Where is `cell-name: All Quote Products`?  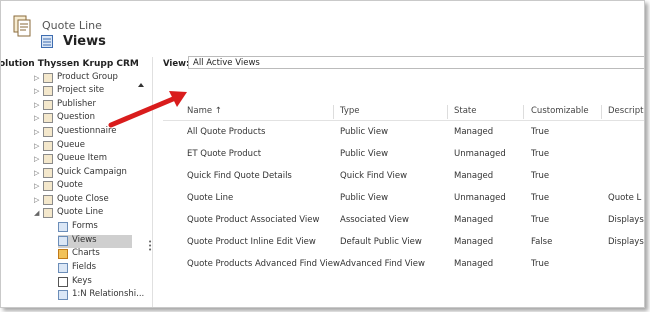 cell-name: All Quote Products is located at coordinates (226, 132).